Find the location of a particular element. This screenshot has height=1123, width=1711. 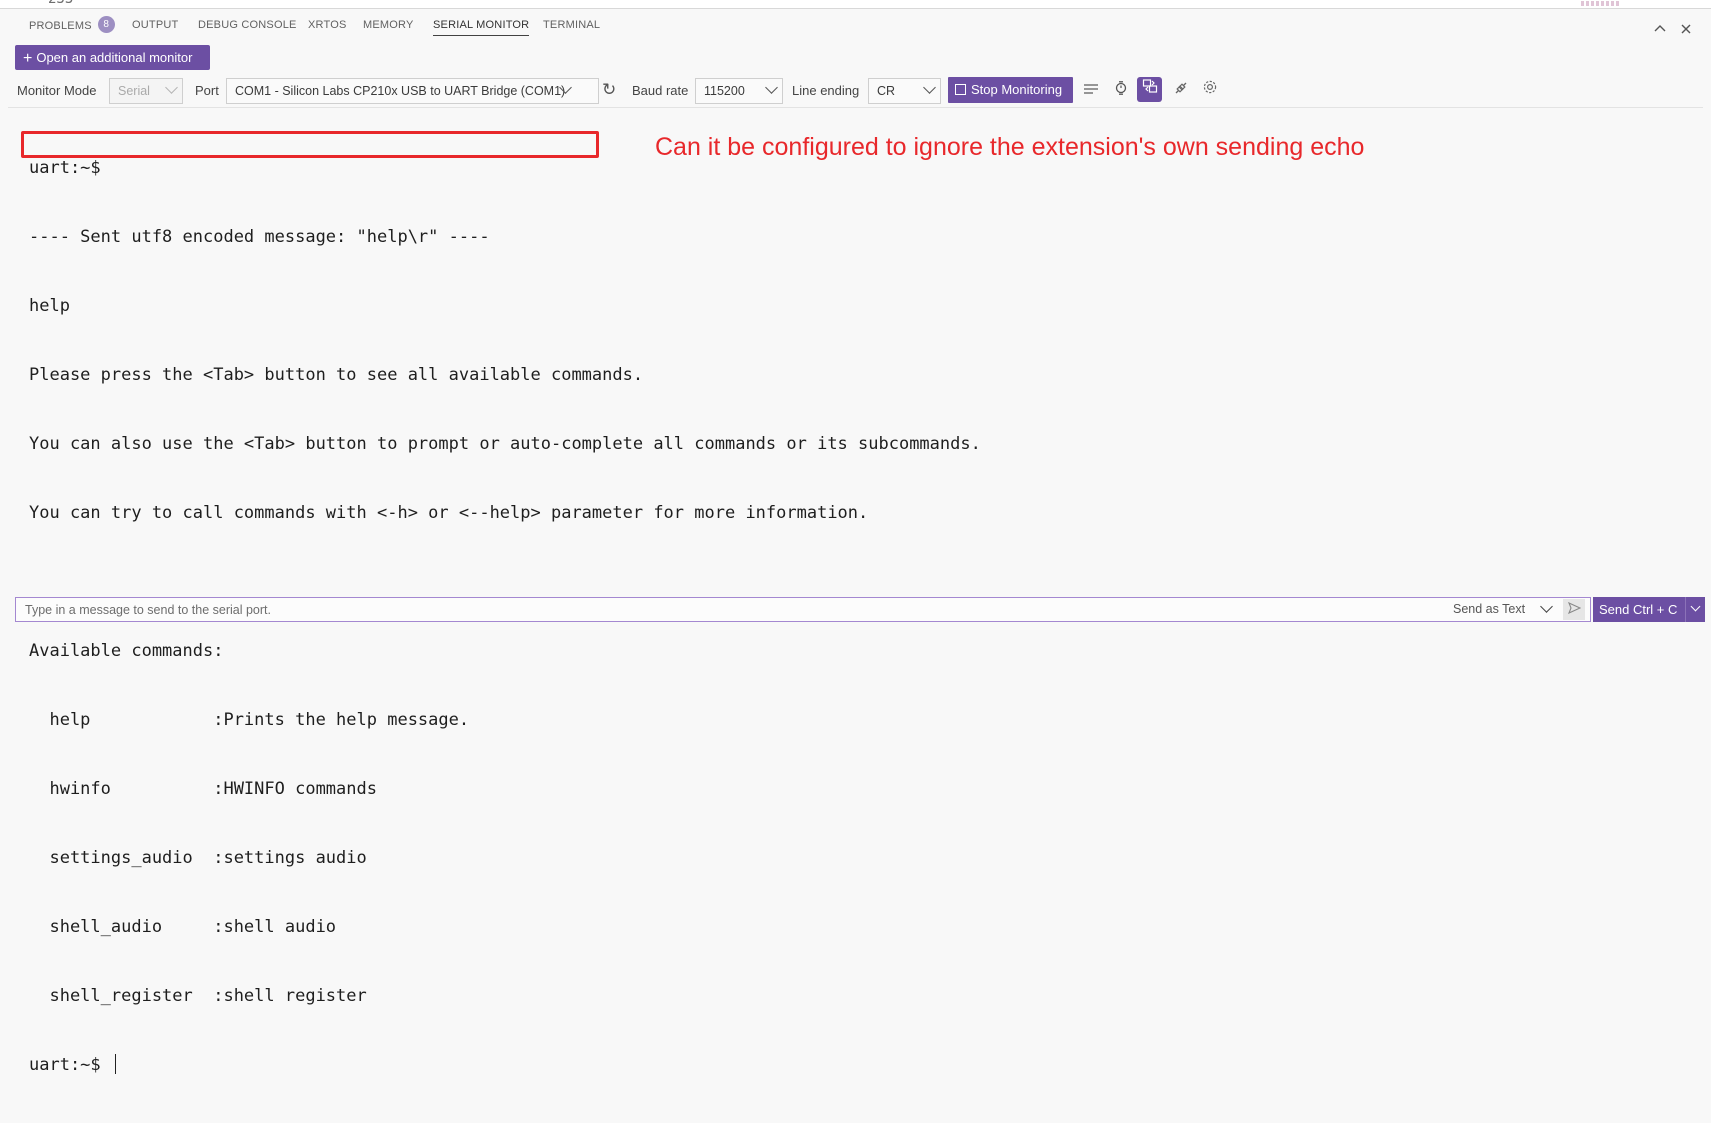

stop-monitoring-label: Stop Monitoring is located at coordinates (1017, 89).